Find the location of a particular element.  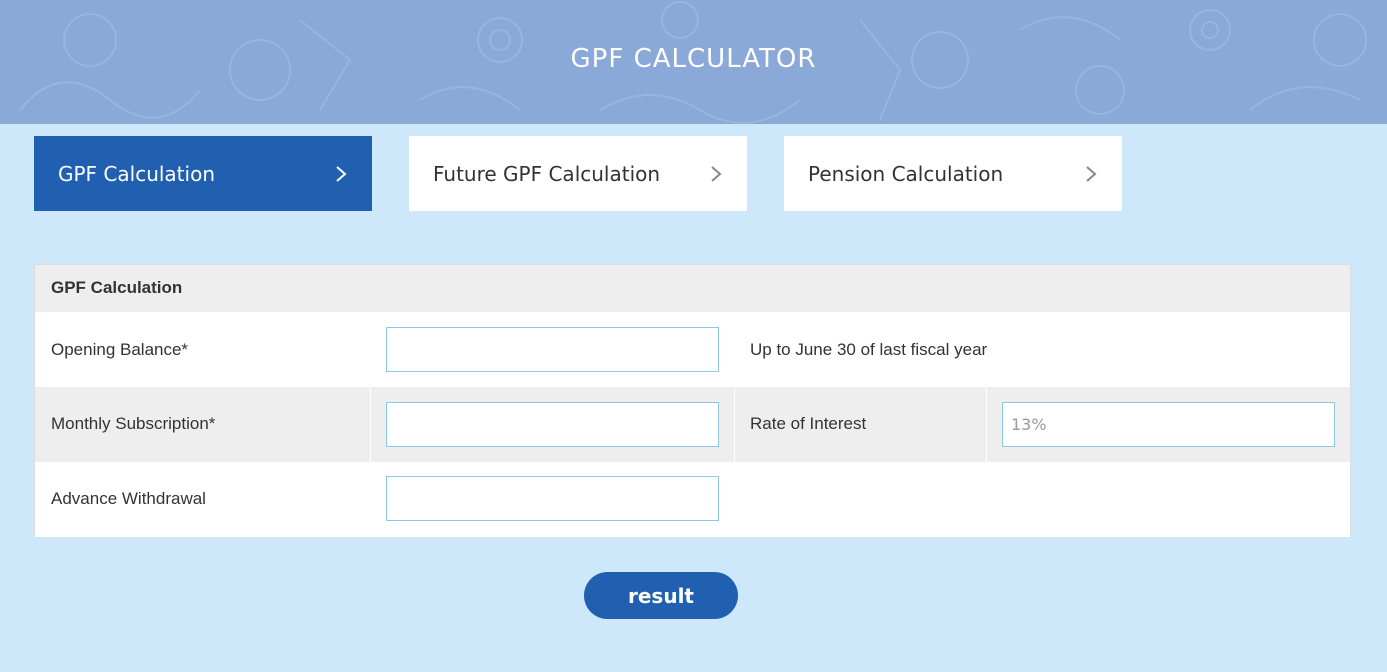

opening-balance-label: Opening Balance* is located at coordinates (120, 349).